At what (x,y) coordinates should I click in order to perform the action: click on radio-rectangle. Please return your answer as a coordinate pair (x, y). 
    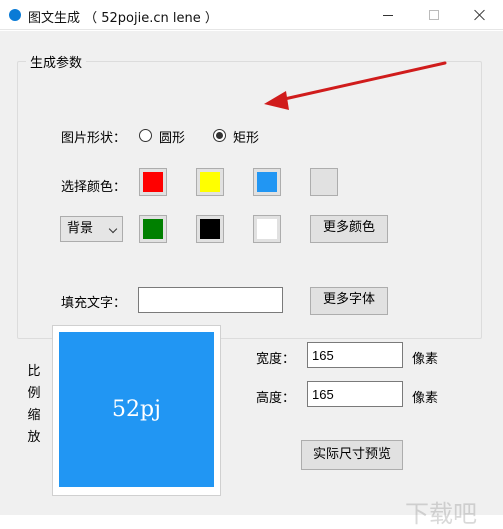
    Looking at the image, I should click on (219, 135).